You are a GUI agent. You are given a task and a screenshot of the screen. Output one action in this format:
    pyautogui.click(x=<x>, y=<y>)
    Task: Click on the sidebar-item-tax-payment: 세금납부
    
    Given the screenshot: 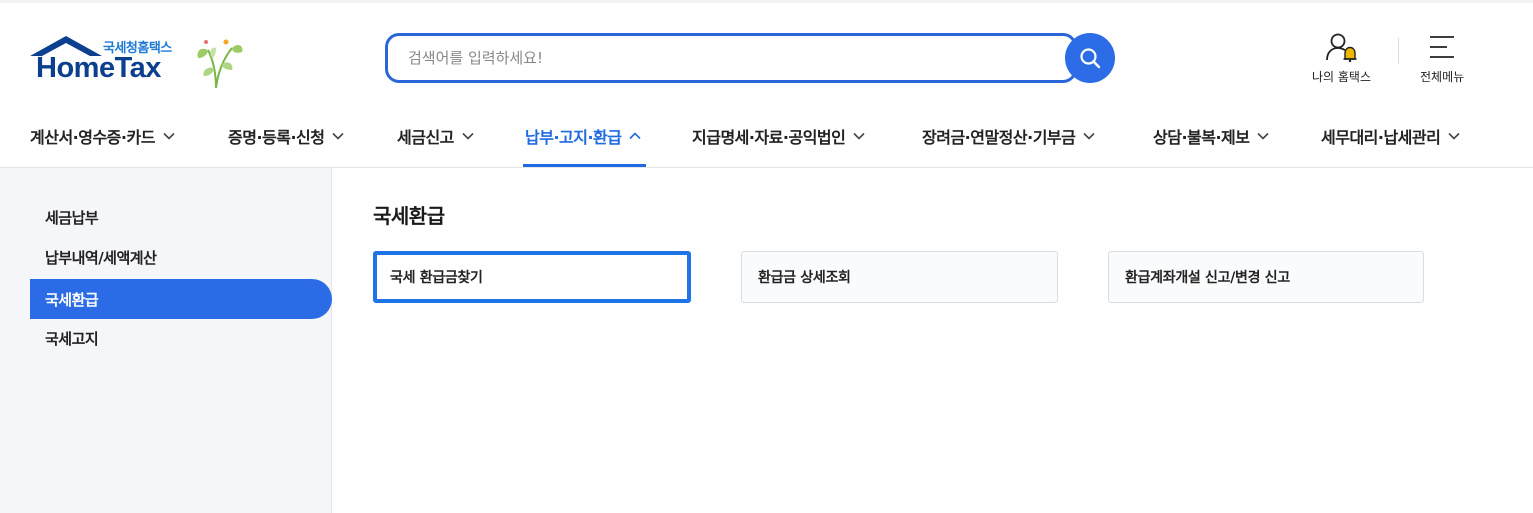 What is the action you would take?
    pyautogui.click(x=181, y=217)
    